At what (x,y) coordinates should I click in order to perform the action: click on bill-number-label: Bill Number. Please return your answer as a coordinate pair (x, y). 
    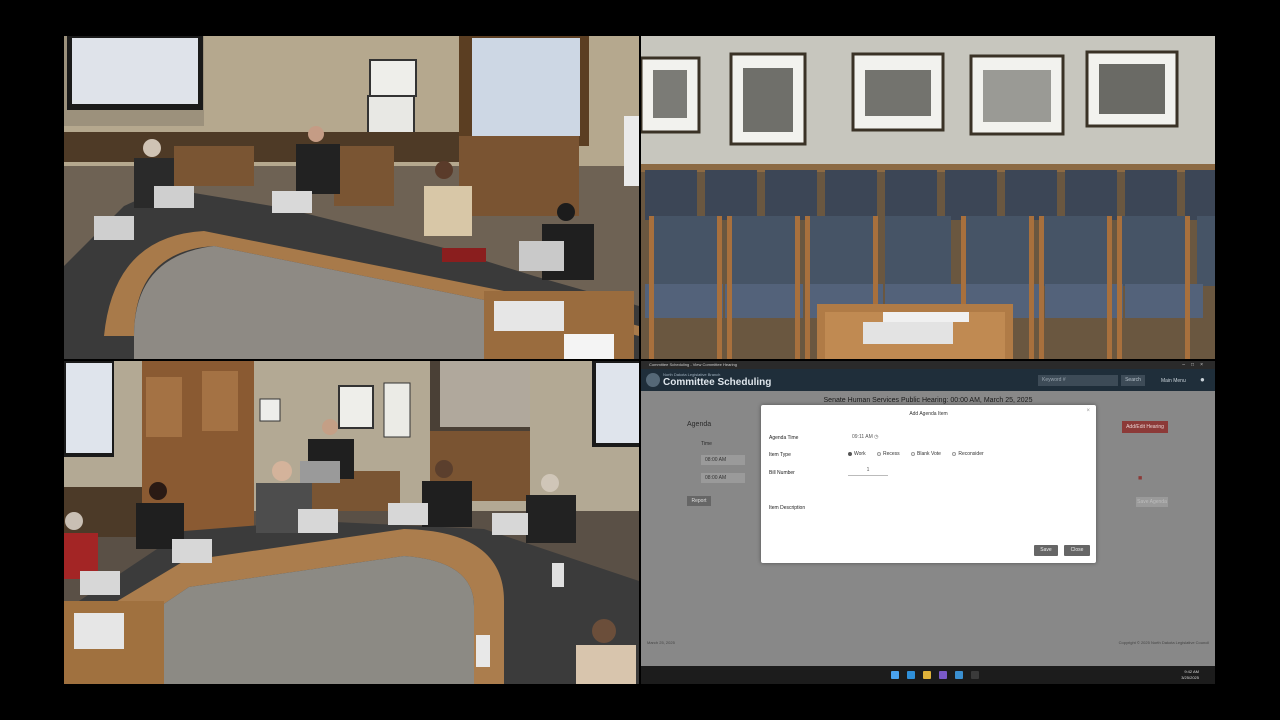
    Looking at the image, I should click on (782, 473).